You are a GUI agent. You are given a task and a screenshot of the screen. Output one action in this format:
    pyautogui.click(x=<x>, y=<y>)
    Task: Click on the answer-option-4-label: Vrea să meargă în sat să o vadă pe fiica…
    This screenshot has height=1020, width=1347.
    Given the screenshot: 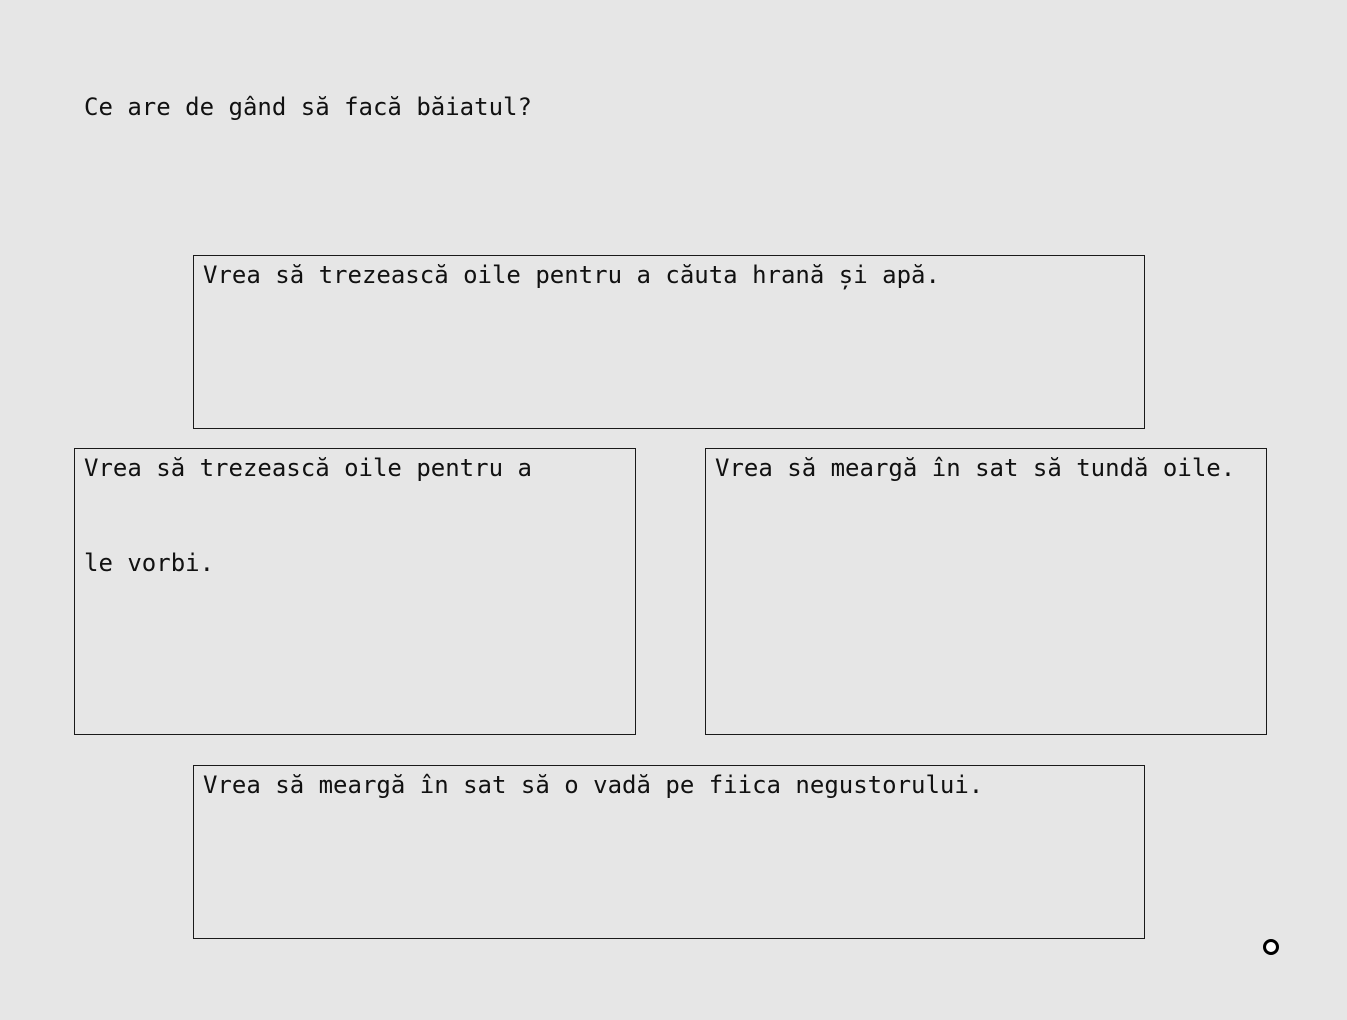 What is the action you would take?
    pyautogui.click(x=593, y=785)
    